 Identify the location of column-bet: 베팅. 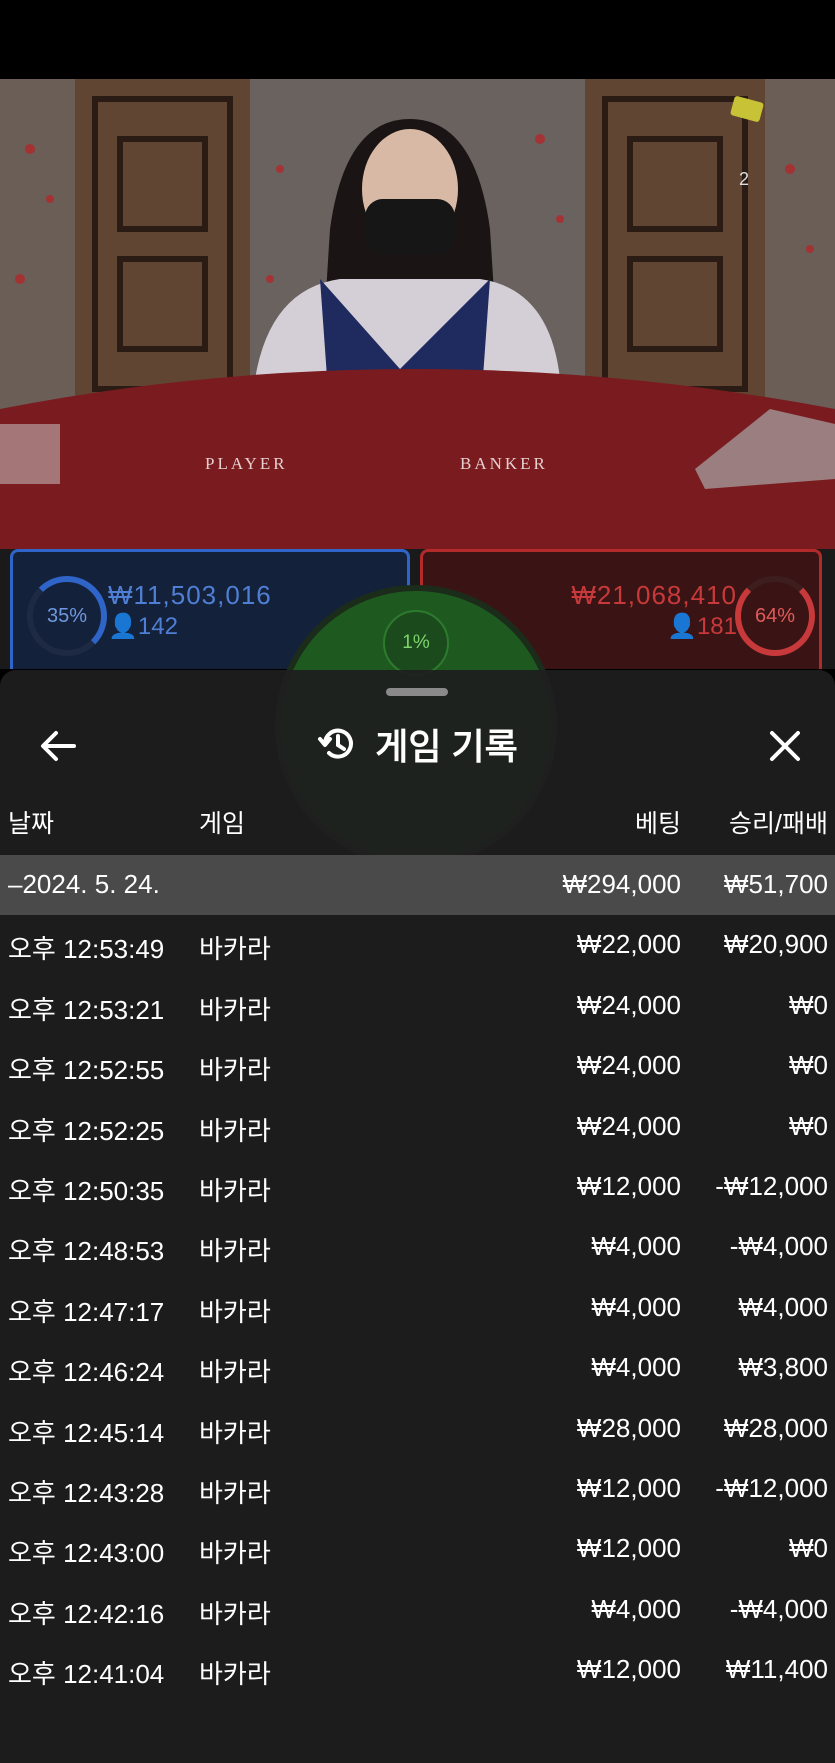
(657, 824).